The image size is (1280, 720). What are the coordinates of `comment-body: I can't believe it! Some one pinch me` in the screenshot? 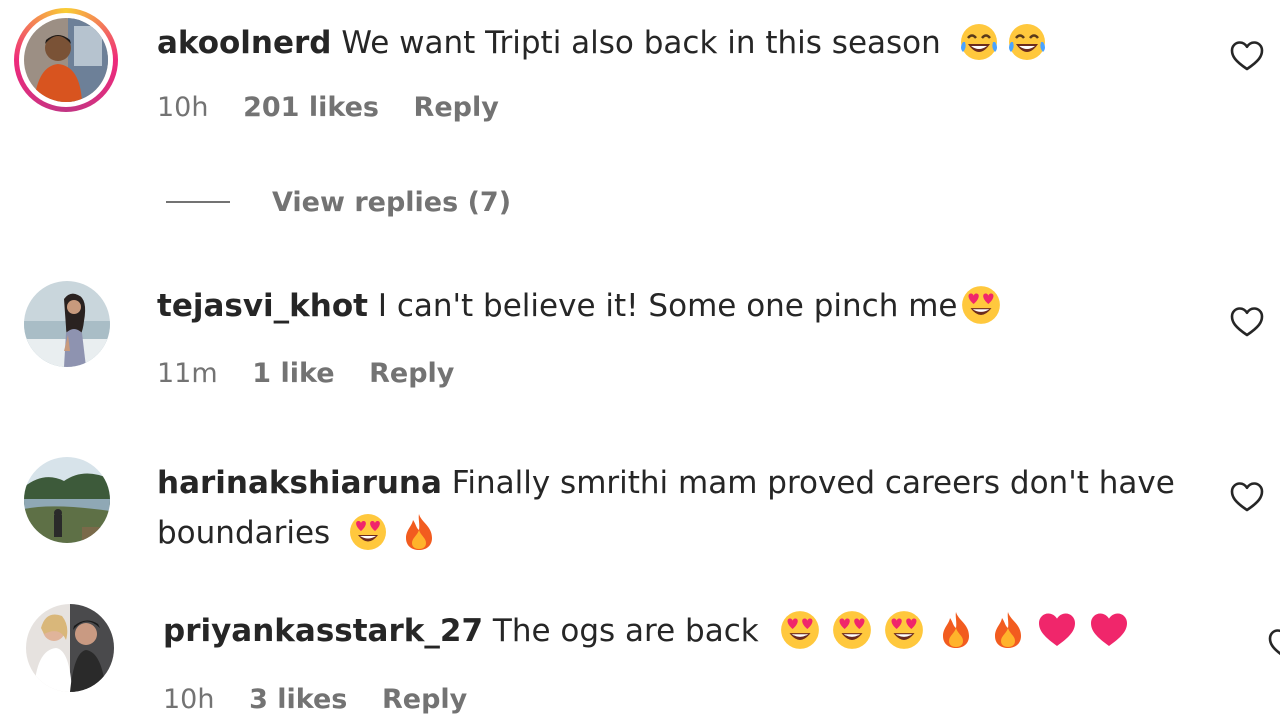 It's located at (667, 306).